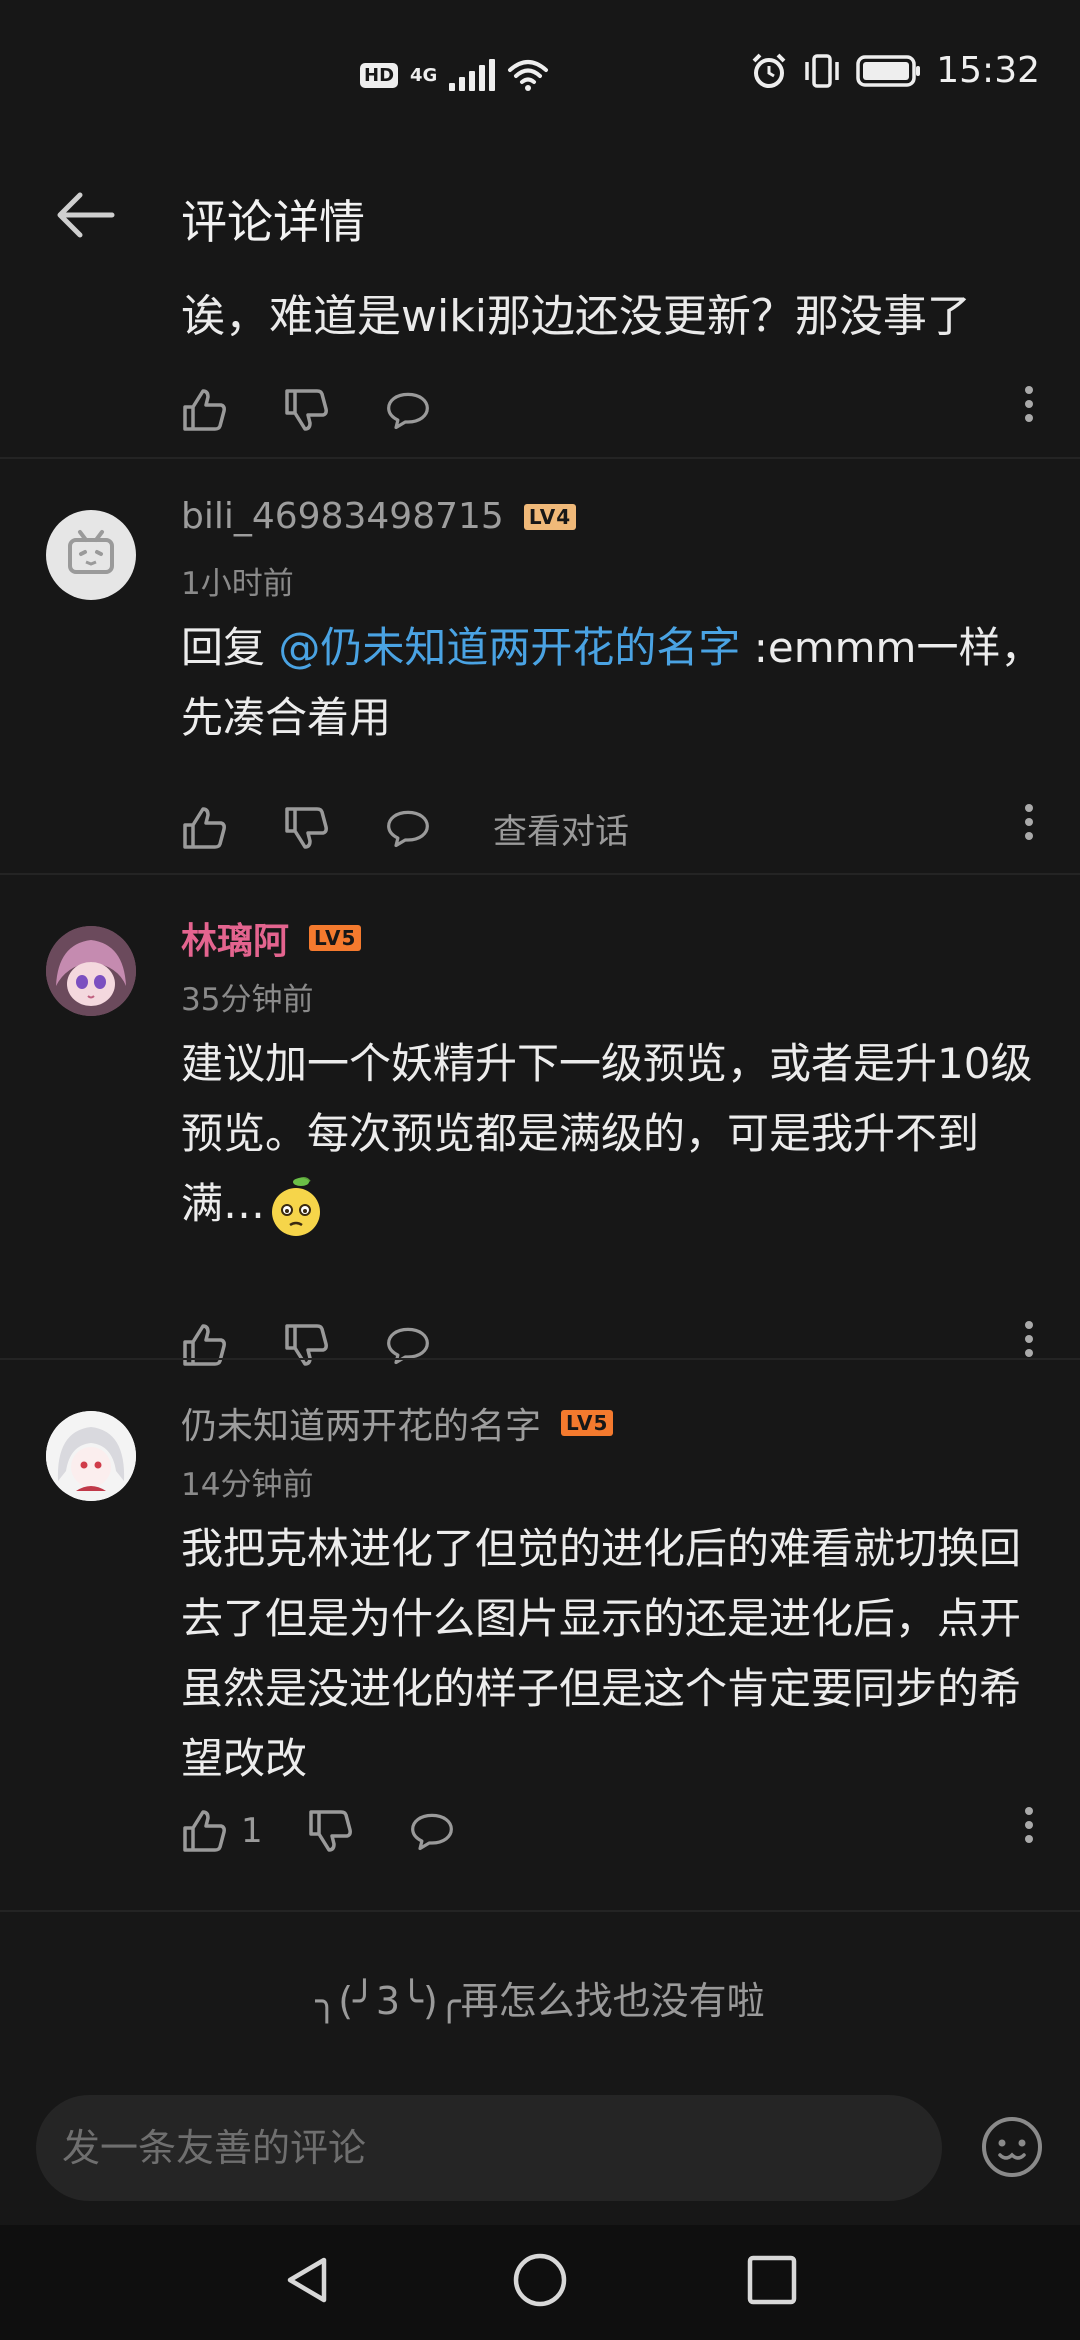  I want to click on username-row: 仍未知道两开花的名字 LV5, so click(397, 1423).